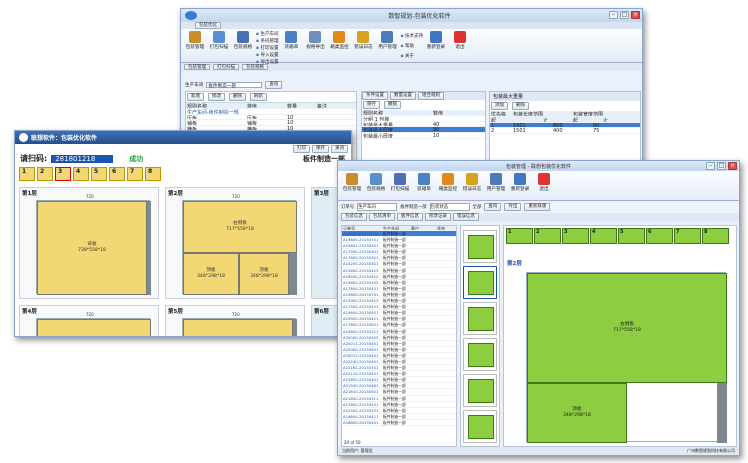 This screenshot has width=748, height=463. Describe the element at coordinates (258, 97) in the screenshot. I see `toolbar-button: 刷新` at that location.